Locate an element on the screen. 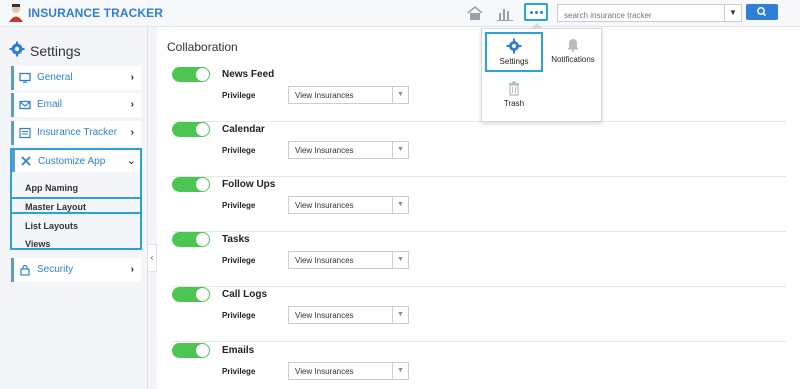  emails-toggle is located at coordinates (191, 350).